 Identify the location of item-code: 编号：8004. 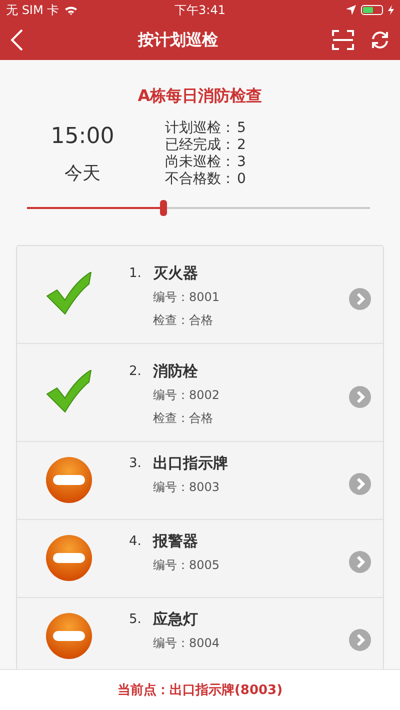
(187, 643).